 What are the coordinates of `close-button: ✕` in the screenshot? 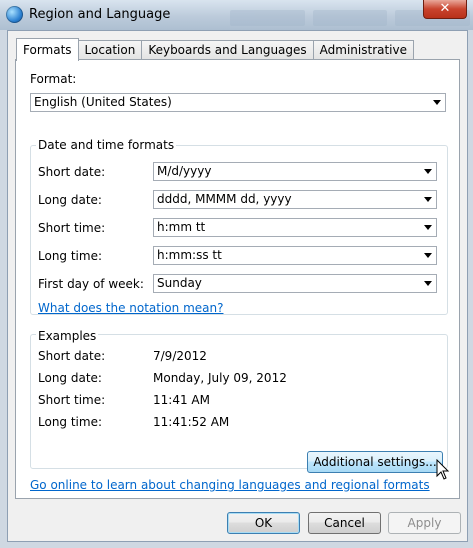 It's located at (445, 9).